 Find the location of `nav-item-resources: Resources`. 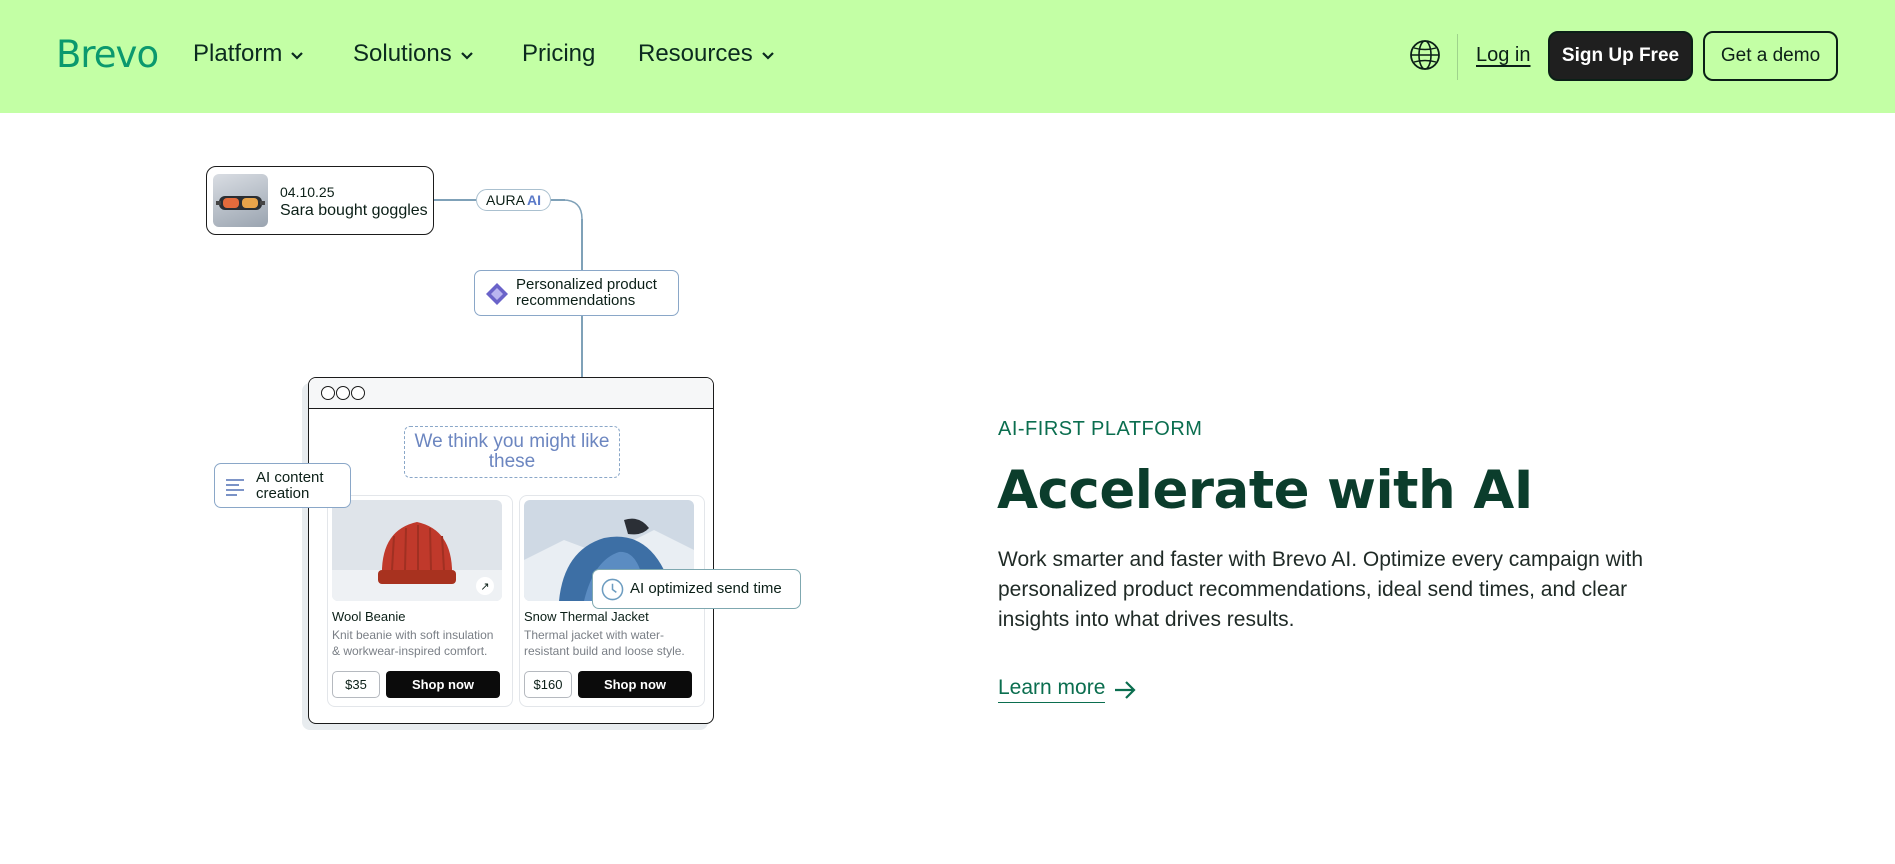

nav-item-resources: Resources is located at coordinates (706, 54).